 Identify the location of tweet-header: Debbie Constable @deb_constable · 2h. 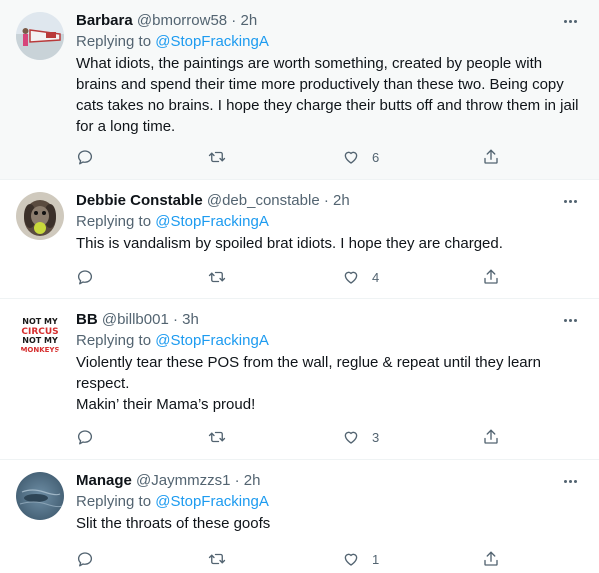
(331, 201).